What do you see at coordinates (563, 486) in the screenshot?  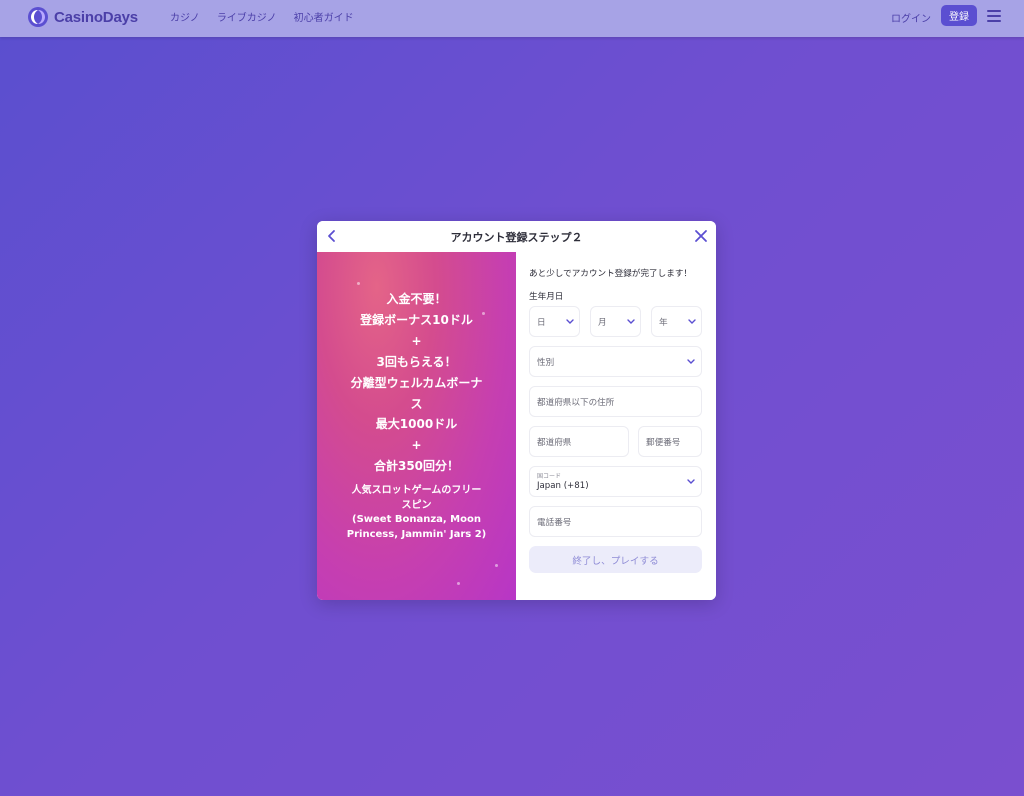 I see `country-code-value: Japan (+81)` at bounding box center [563, 486].